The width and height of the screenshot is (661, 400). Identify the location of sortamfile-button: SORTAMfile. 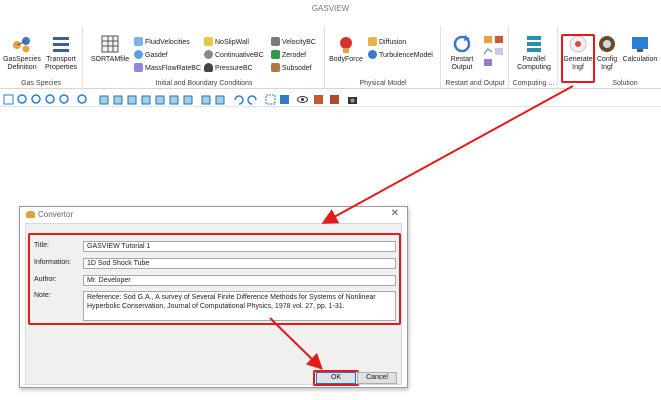
(110, 49).